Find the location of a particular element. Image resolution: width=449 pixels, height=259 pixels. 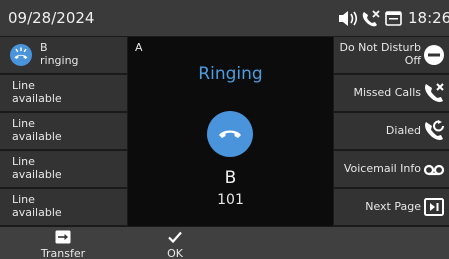

transfer-softkey: Transfer is located at coordinates (63, 243).